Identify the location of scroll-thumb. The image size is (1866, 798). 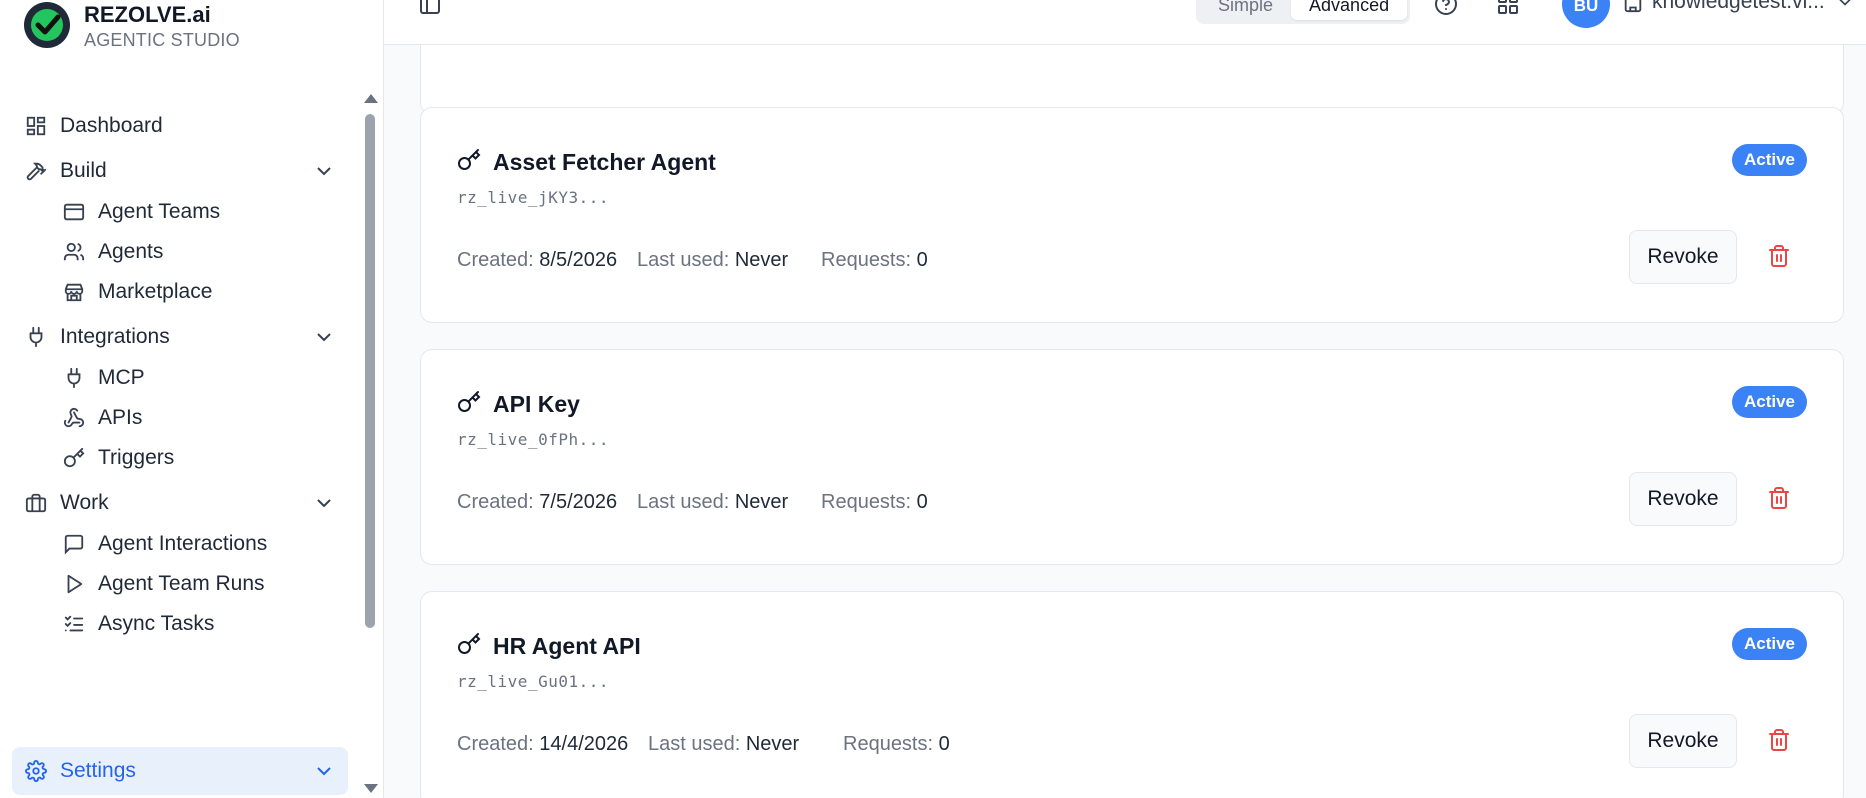
(370, 371).